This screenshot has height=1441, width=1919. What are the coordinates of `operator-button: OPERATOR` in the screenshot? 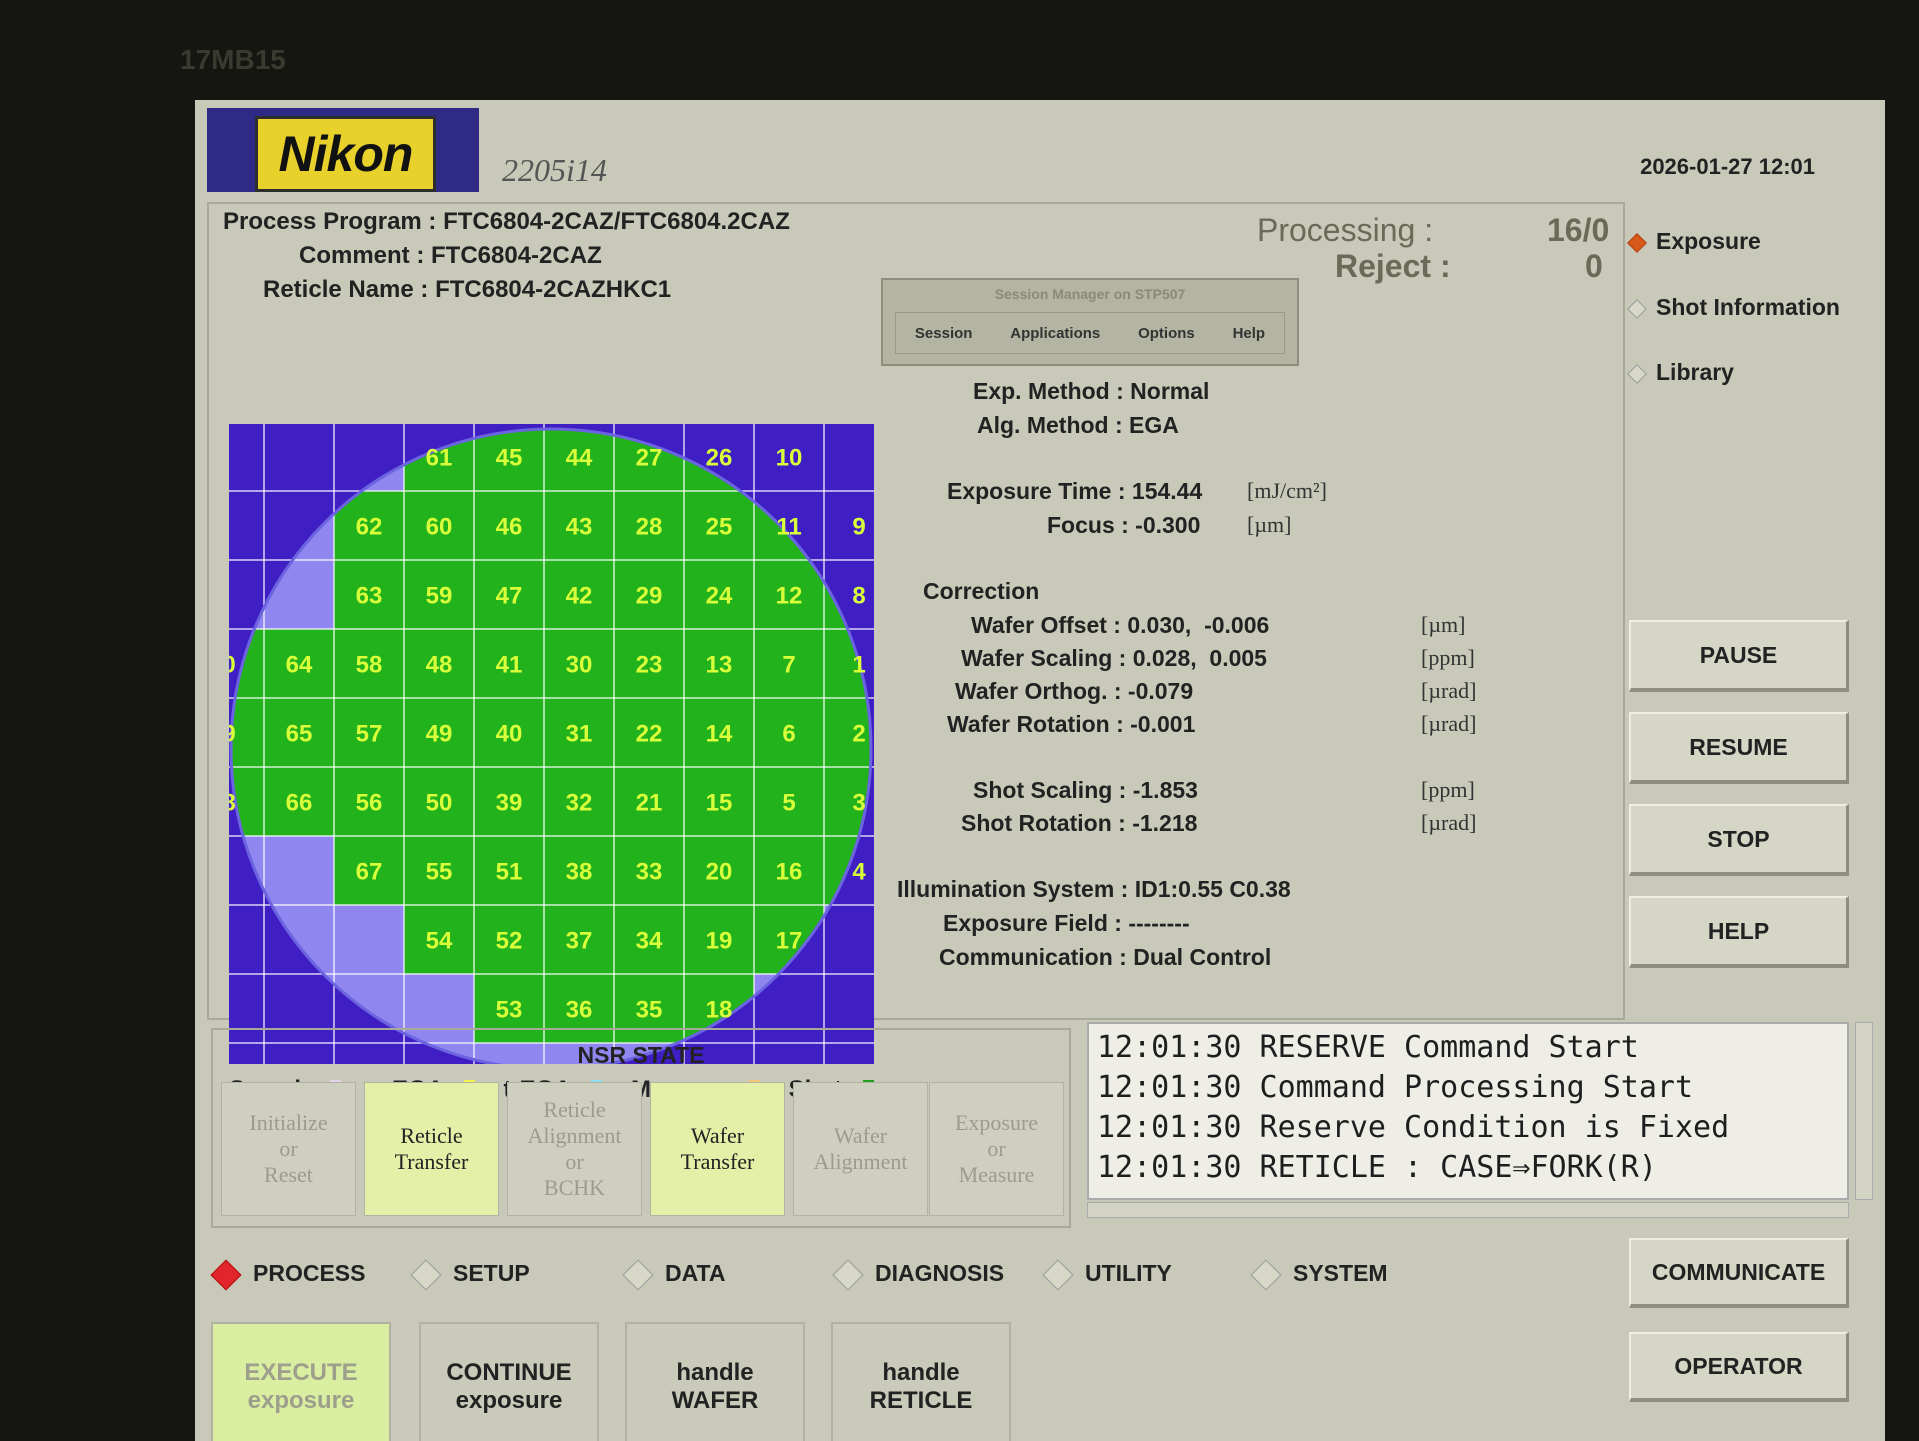 It's located at (1739, 1367).